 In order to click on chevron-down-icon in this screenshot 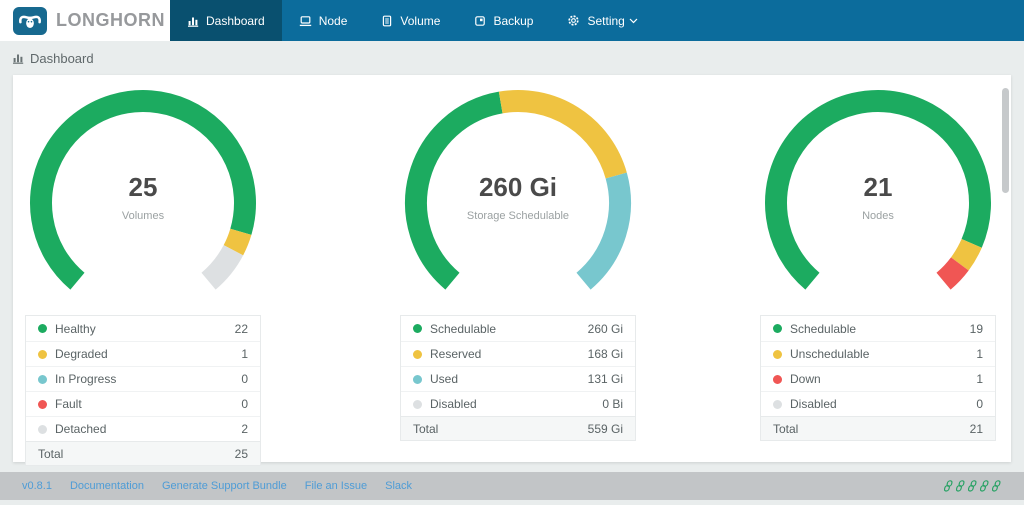, I will do `click(633, 21)`.